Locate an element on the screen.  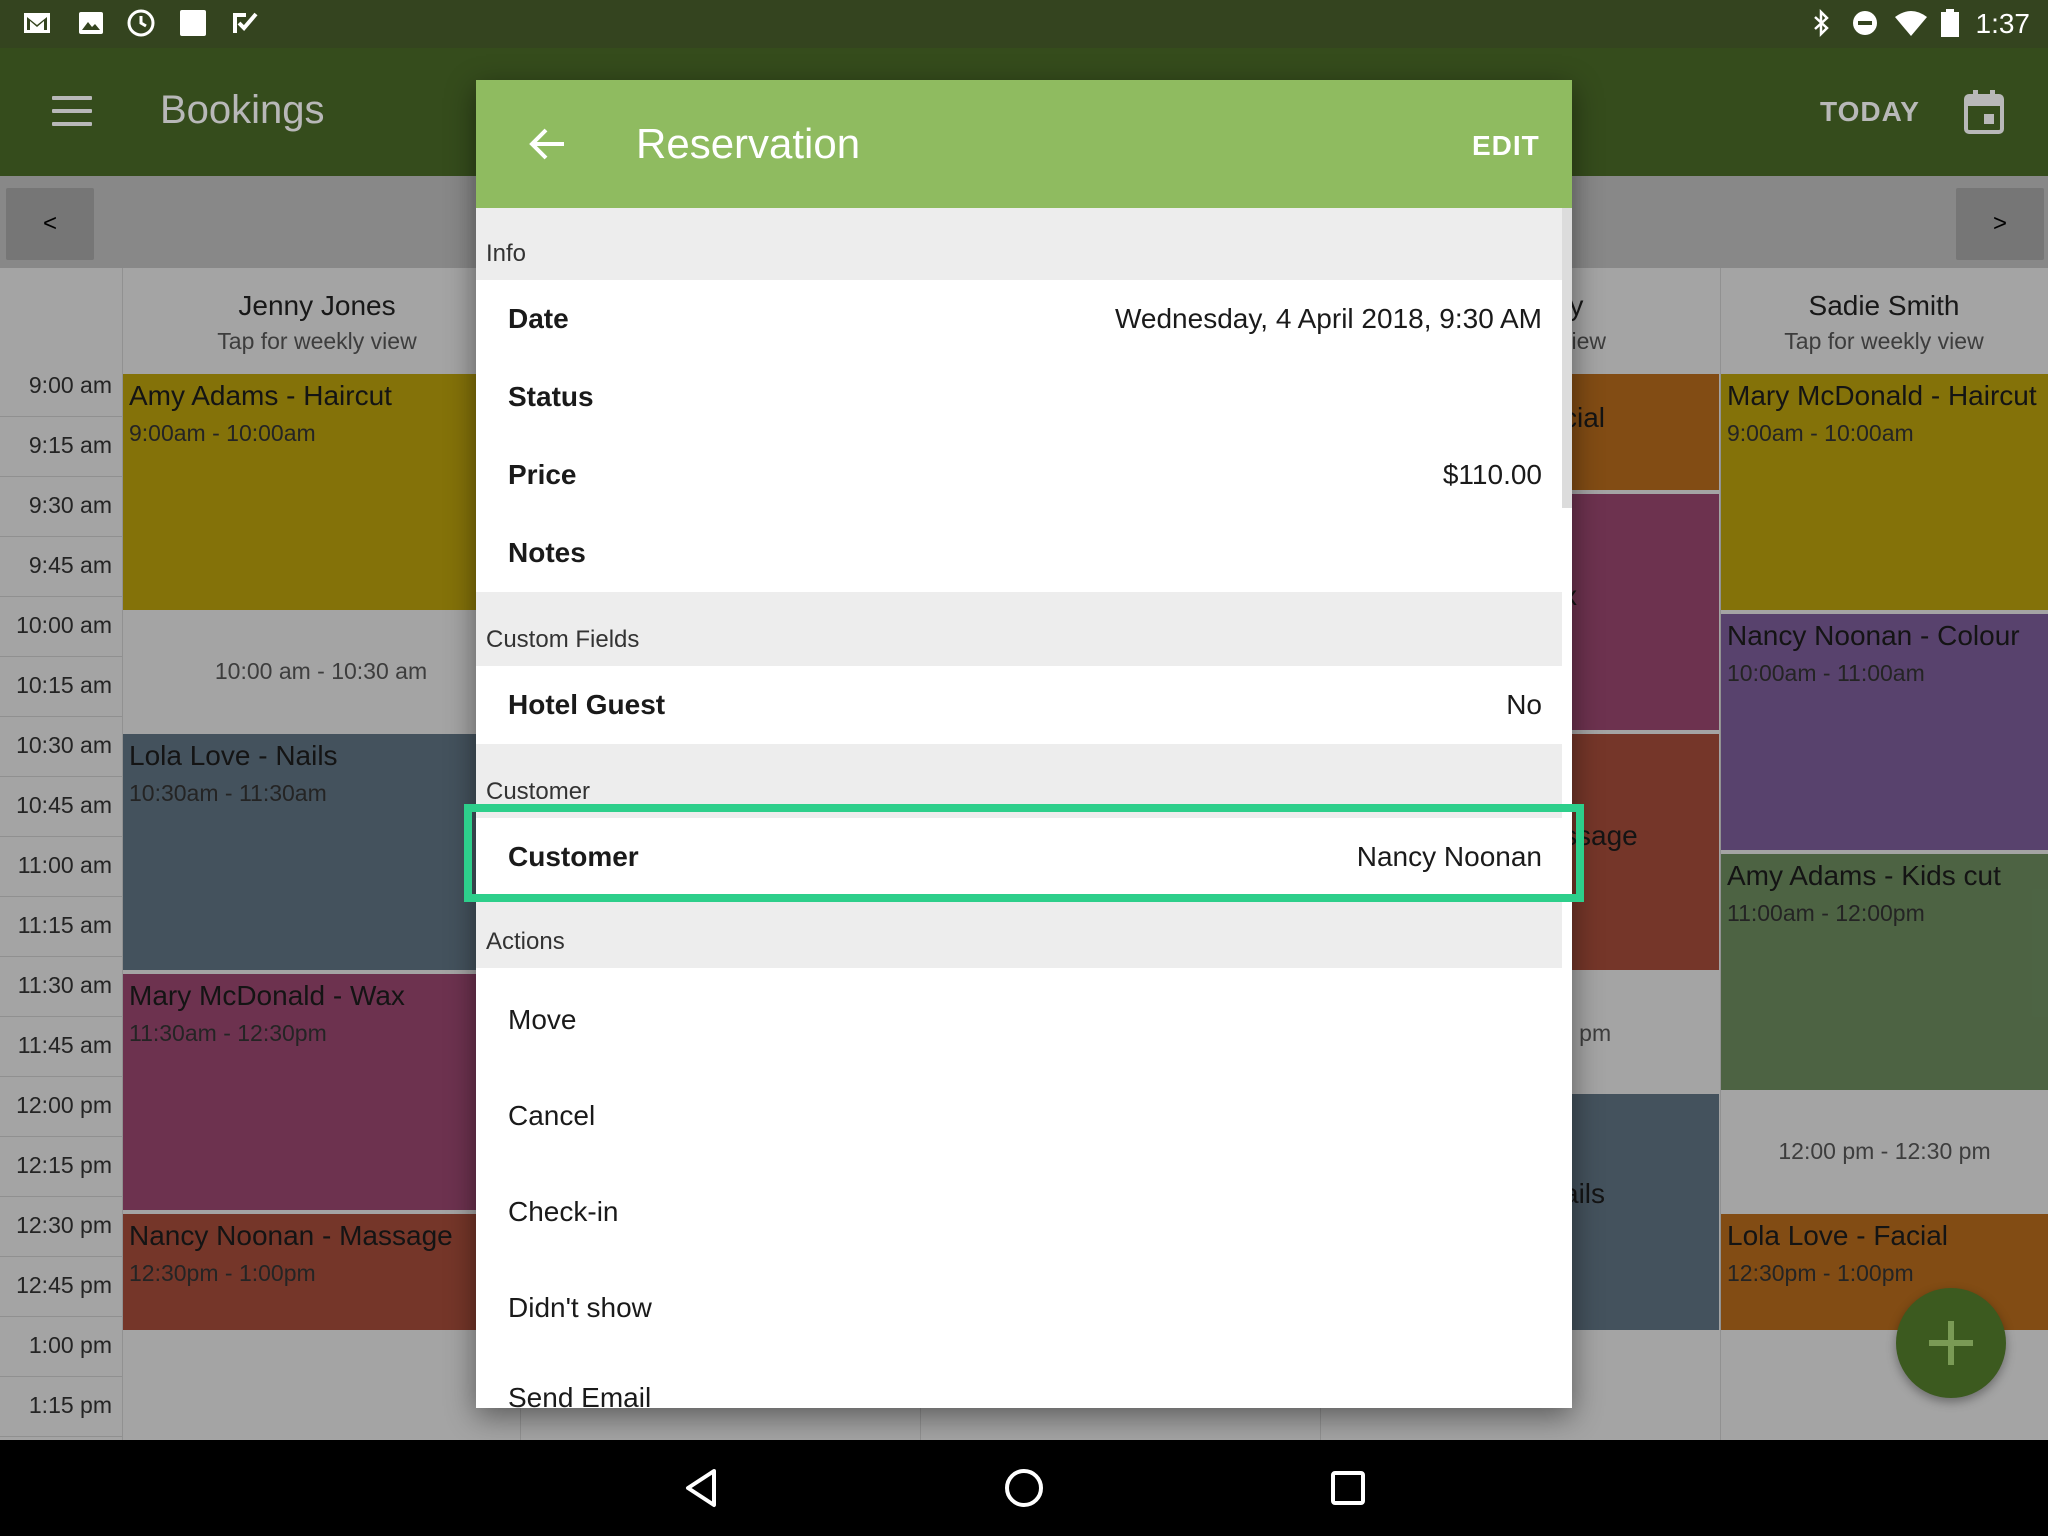
section-actions: Actions is located at coordinates (1019, 932).